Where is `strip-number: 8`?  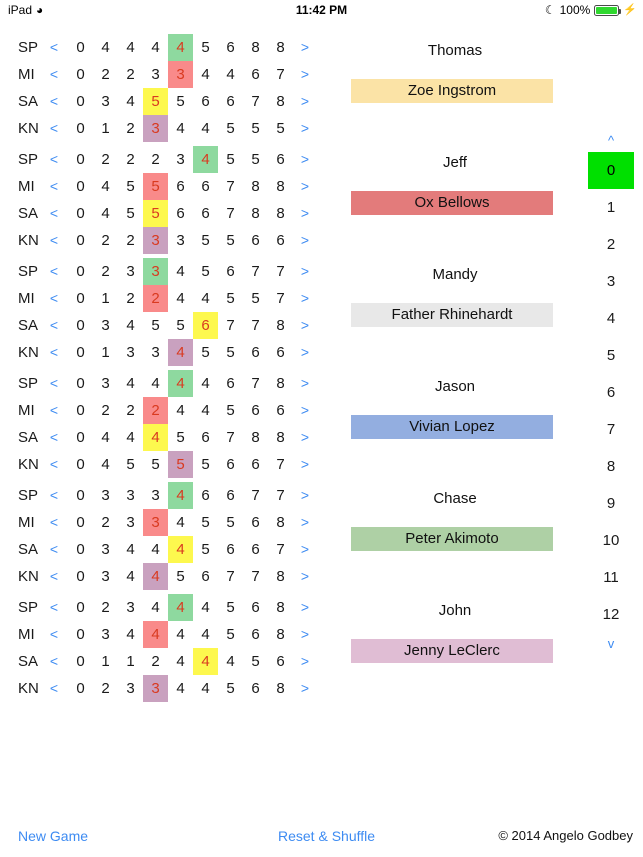
strip-number: 8 is located at coordinates (611, 466).